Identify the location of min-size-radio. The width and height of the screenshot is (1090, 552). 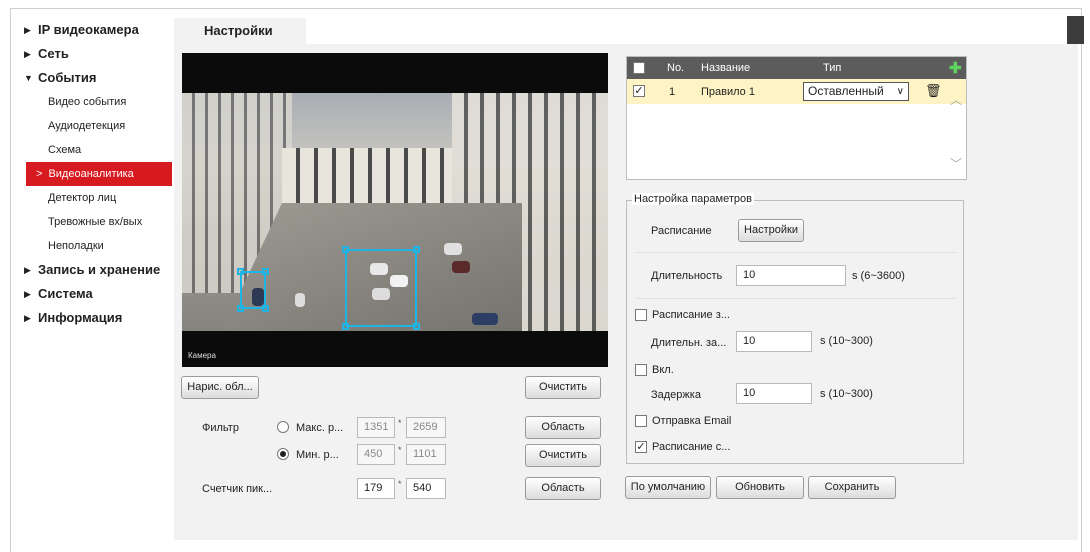
(283, 454).